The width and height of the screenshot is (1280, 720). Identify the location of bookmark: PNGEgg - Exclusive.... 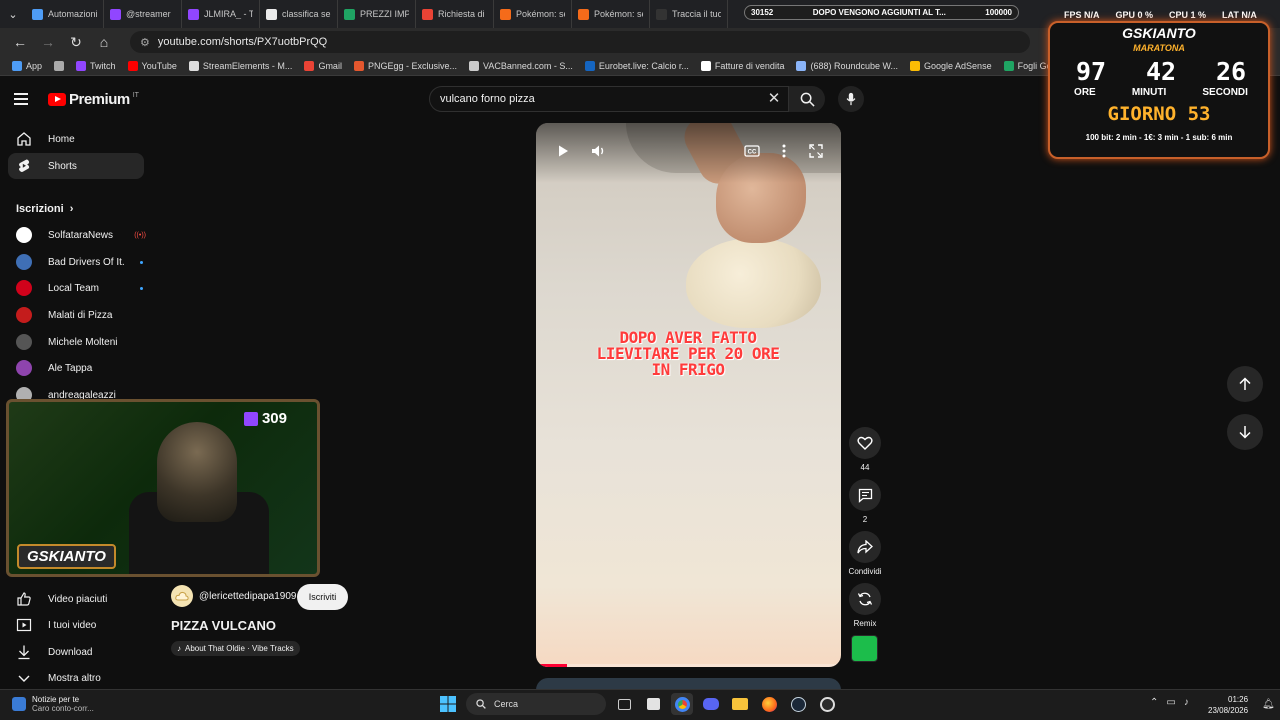
(405, 65).